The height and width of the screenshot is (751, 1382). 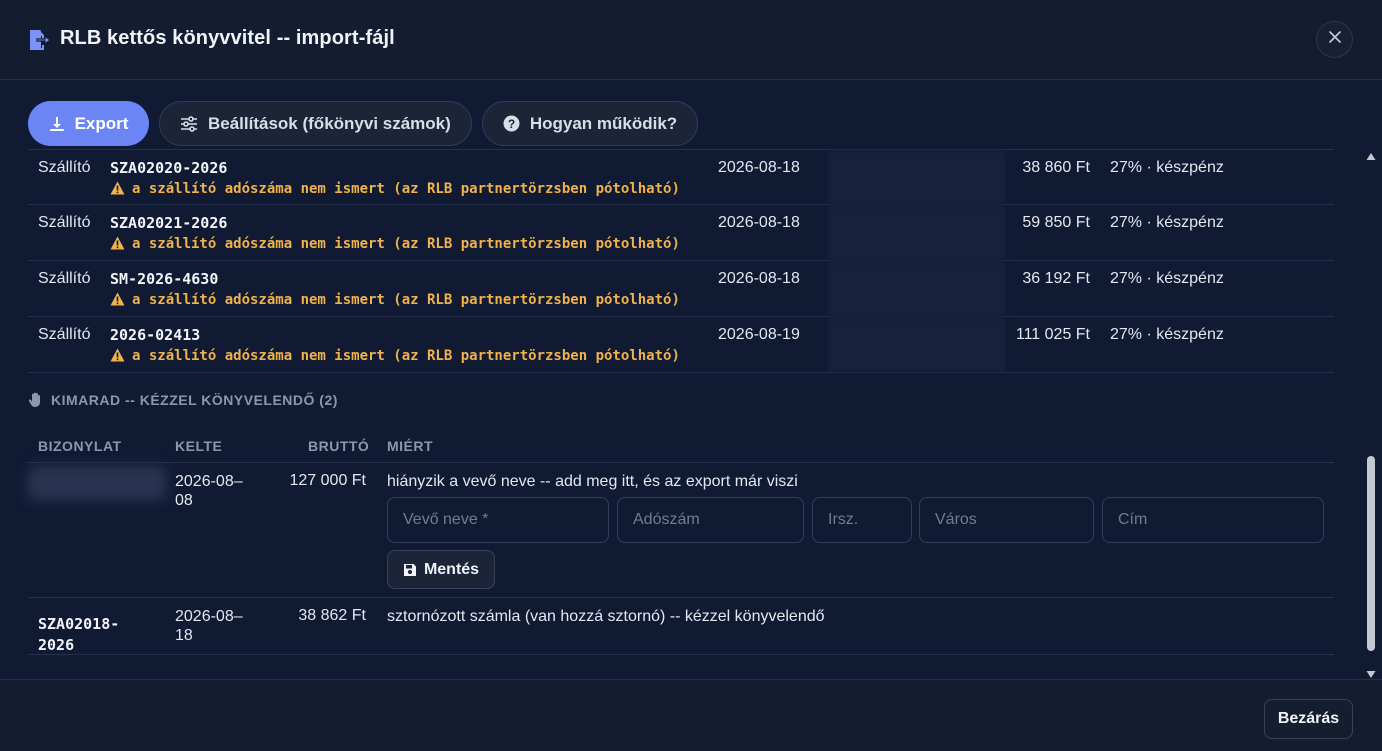 I want to click on zip-code-input, so click(x=862, y=520).